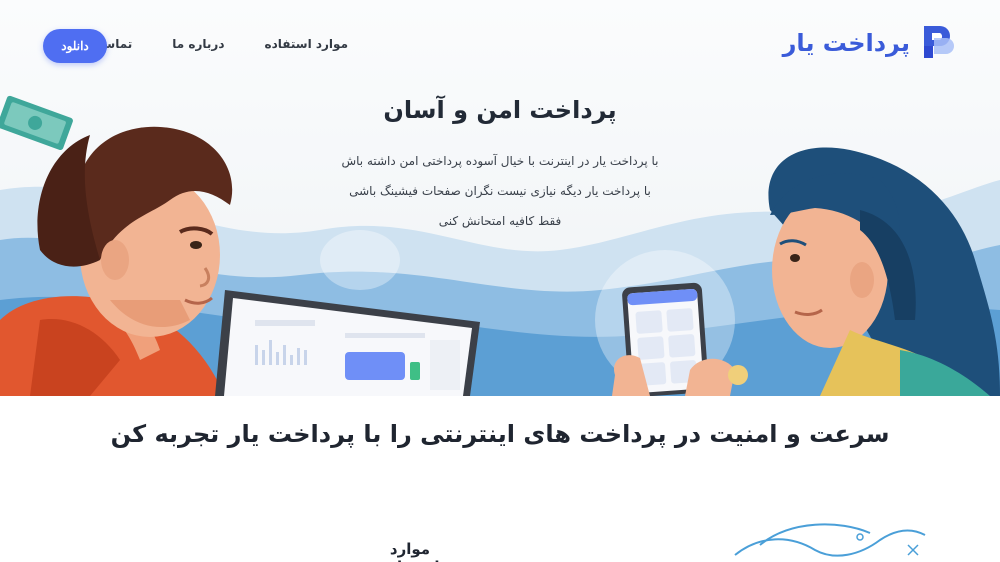 The height and width of the screenshot is (562, 1000). I want to click on hero-title: پرداخت امن و آسان, so click(500, 110).